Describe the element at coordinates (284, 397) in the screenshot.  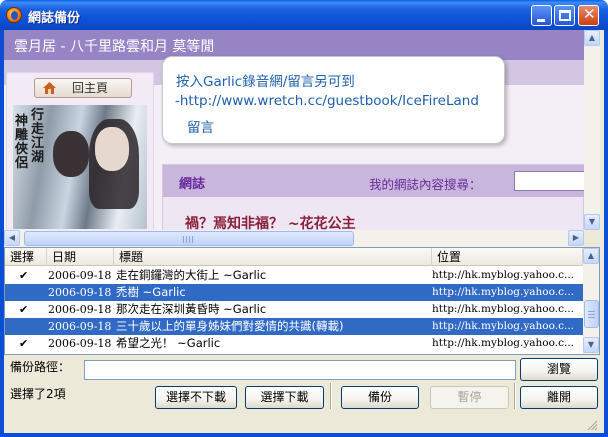
I see `select-download-button: 選擇下載` at that location.